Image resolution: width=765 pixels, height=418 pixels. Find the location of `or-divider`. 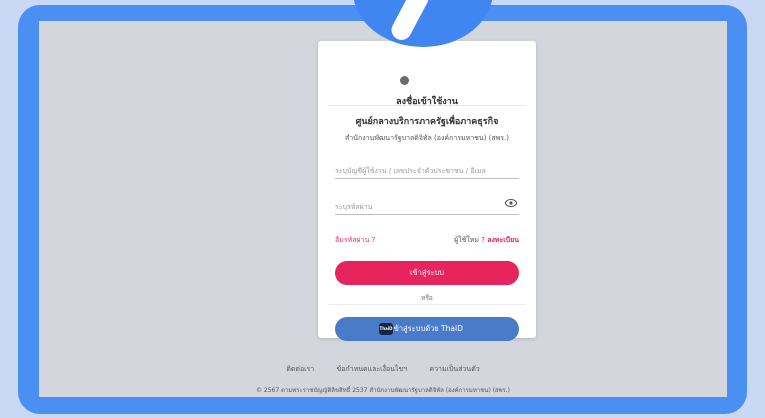

or-divider is located at coordinates (427, 304).